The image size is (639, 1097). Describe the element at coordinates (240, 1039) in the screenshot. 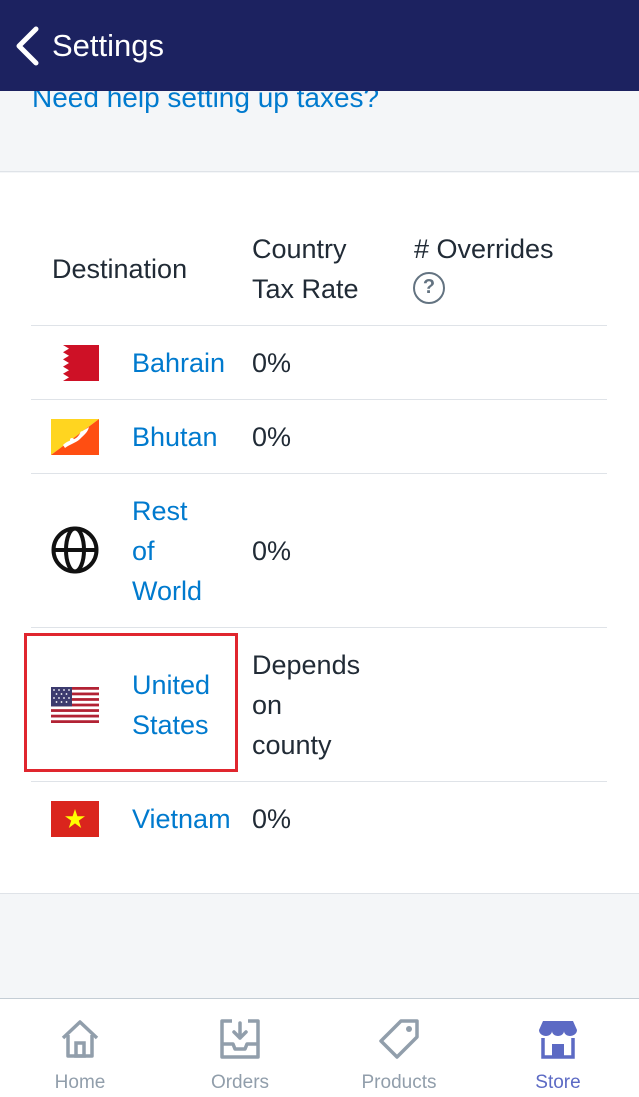

I see `orders-icon` at that location.